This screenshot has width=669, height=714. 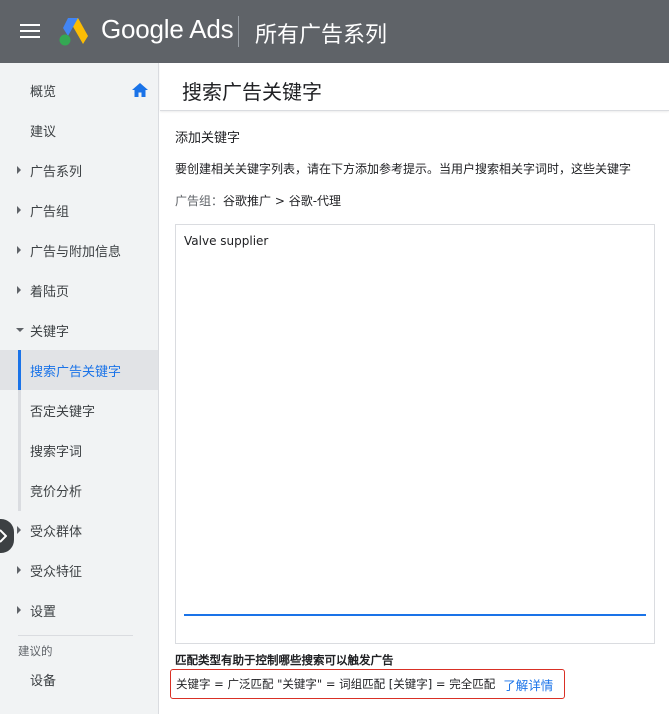 What do you see at coordinates (403, 169) in the screenshot?
I see `instructions-text: 要创建相关关键字列表，请在下方添加参考提示。当用户搜索相关字词时，这些关键字` at bounding box center [403, 169].